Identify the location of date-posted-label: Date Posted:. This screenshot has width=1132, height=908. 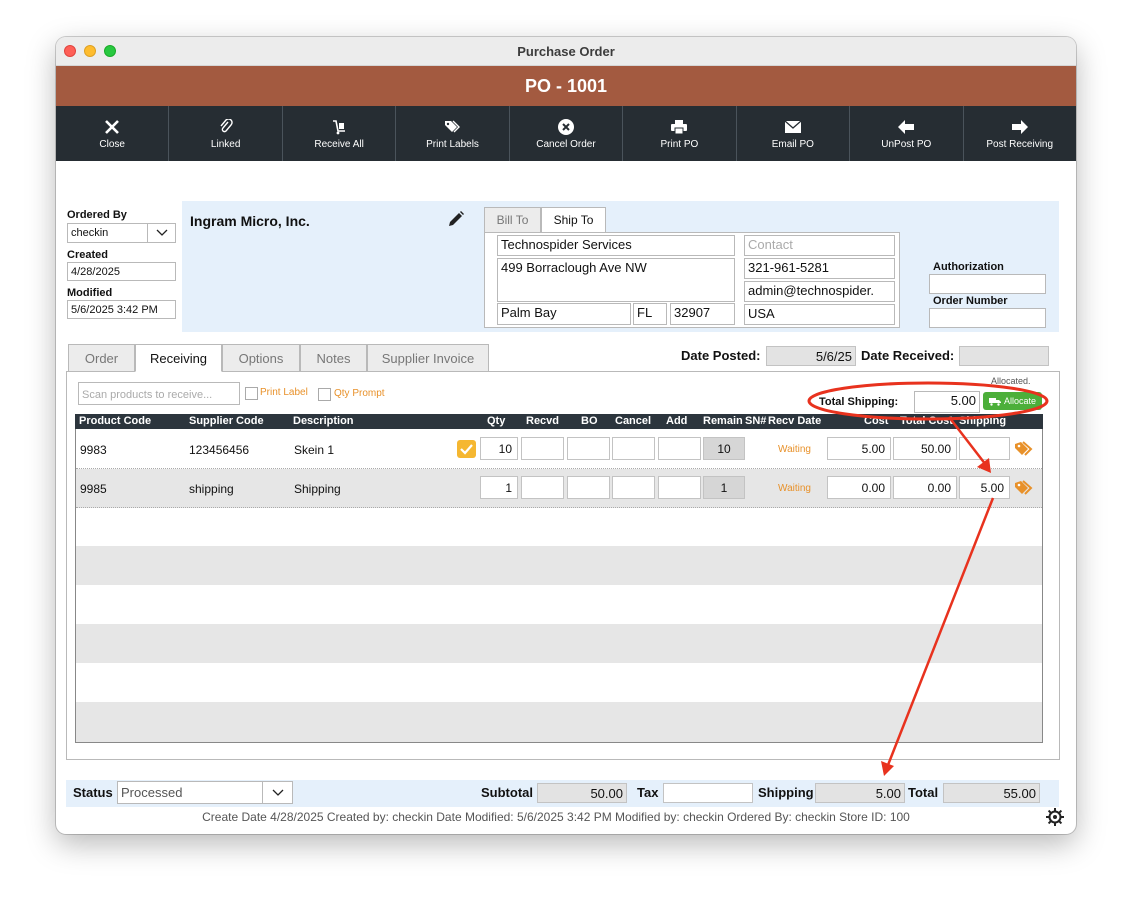
(721, 355).